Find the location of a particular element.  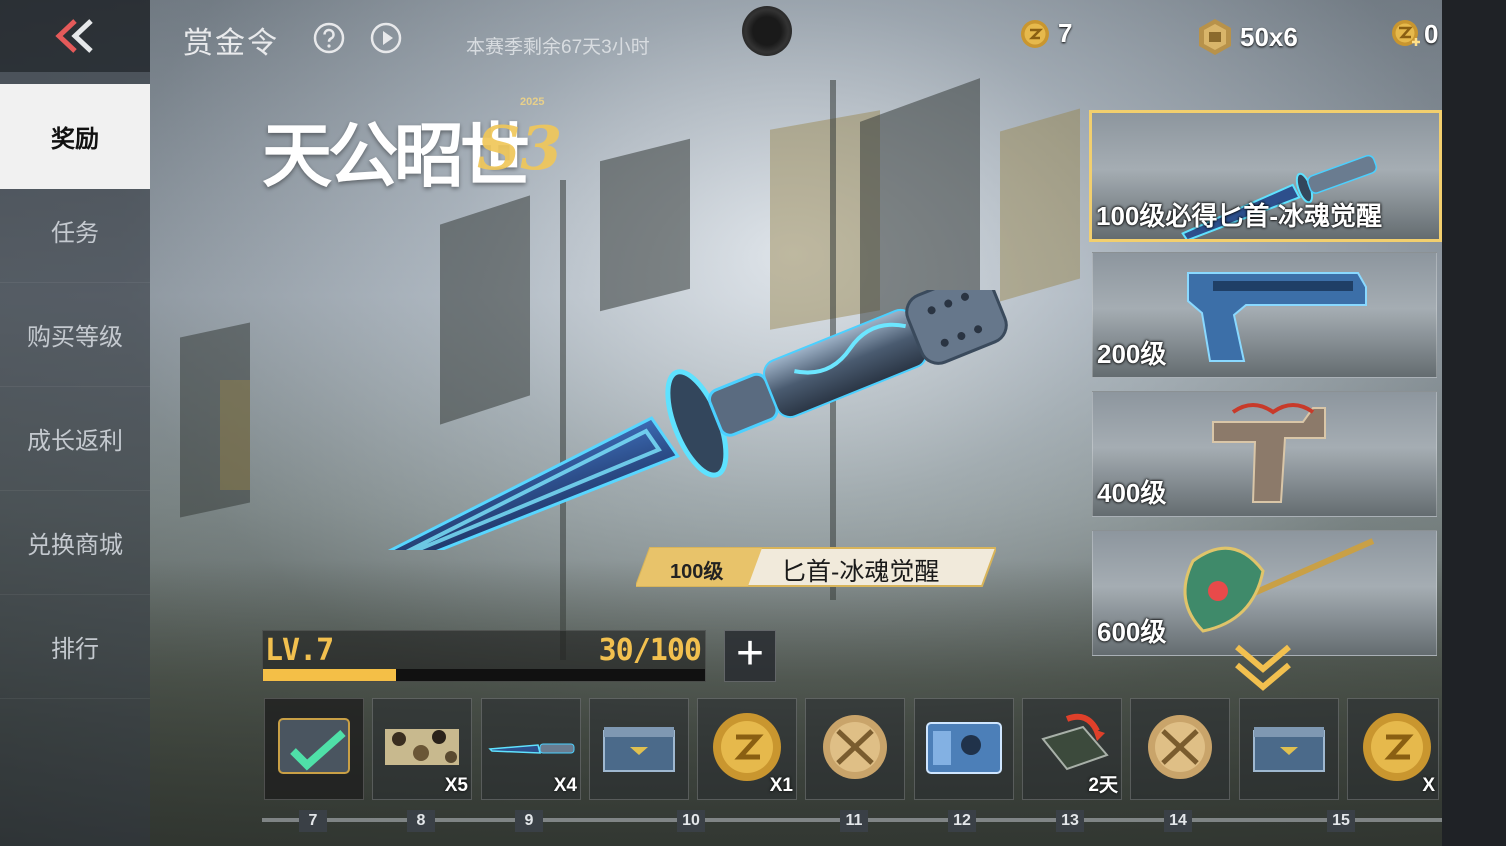

page-title: 赏金令 is located at coordinates (231, 43).